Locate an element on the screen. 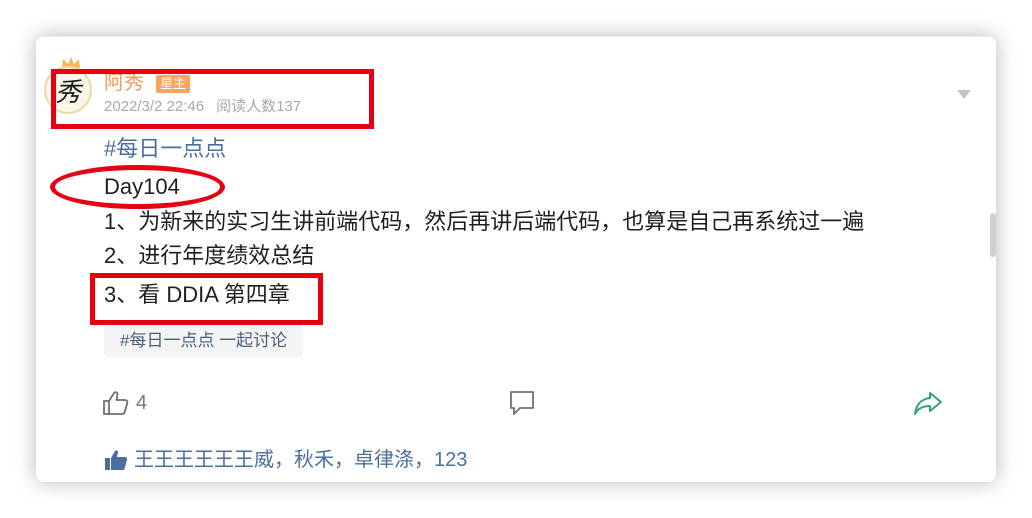  share-button is located at coordinates (928, 403).